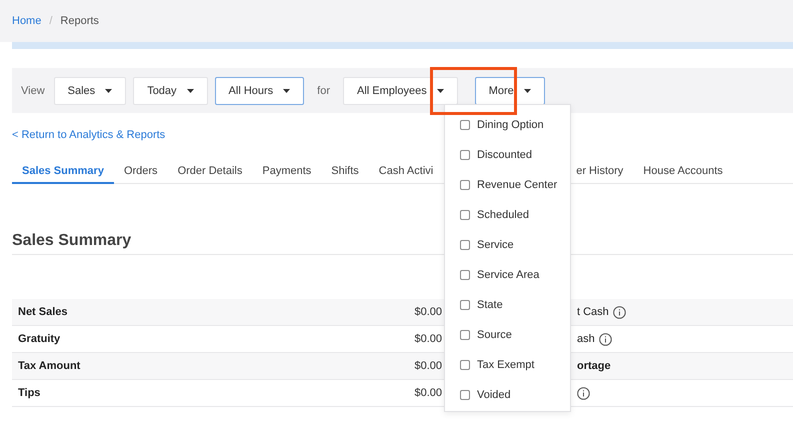 This screenshot has height=433, width=793. I want to click on menu-item: Voided, so click(507, 395).